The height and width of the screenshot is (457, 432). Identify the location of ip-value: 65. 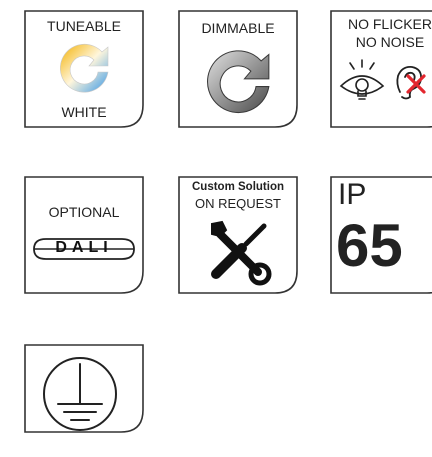
(369, 245).